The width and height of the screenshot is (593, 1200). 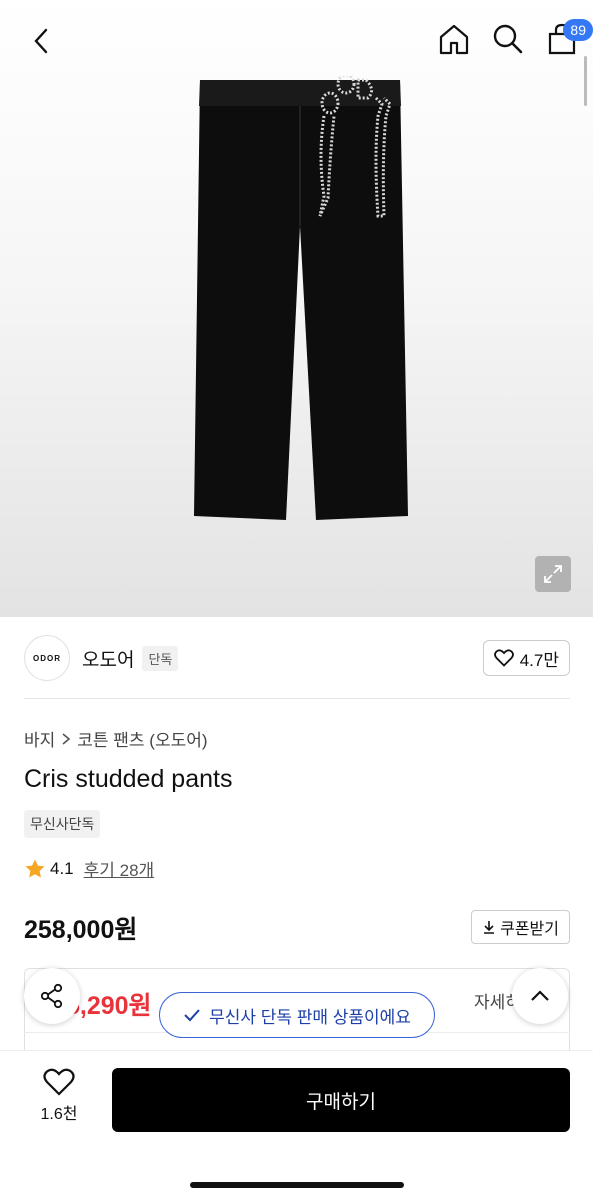 I want to click on scroll-top-button, so click(x=540, y=996).